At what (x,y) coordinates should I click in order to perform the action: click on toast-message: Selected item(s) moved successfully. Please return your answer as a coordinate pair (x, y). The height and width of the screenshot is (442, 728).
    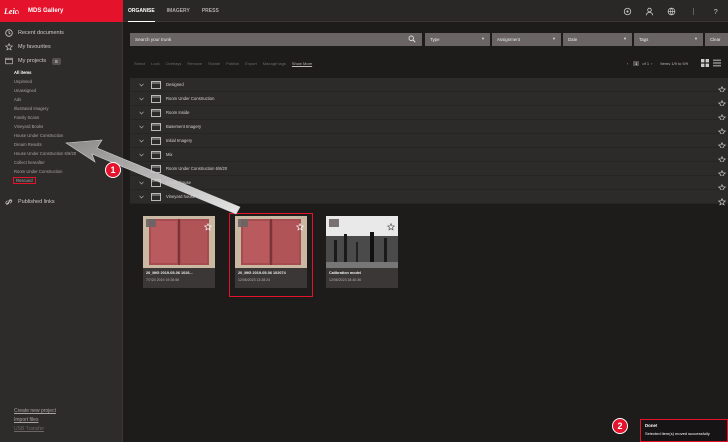
    Looking at the image, I should click on (677, 433).